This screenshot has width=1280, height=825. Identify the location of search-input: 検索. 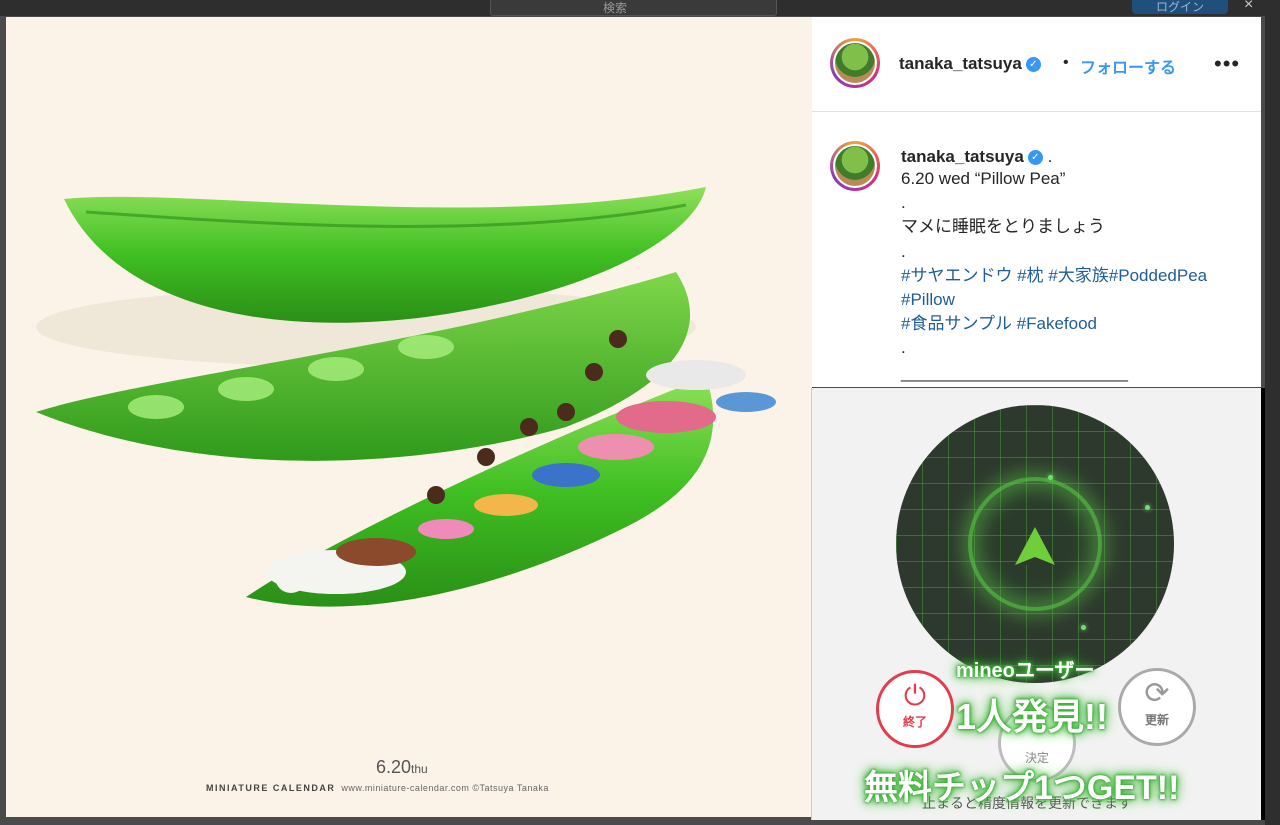
(633, 8).